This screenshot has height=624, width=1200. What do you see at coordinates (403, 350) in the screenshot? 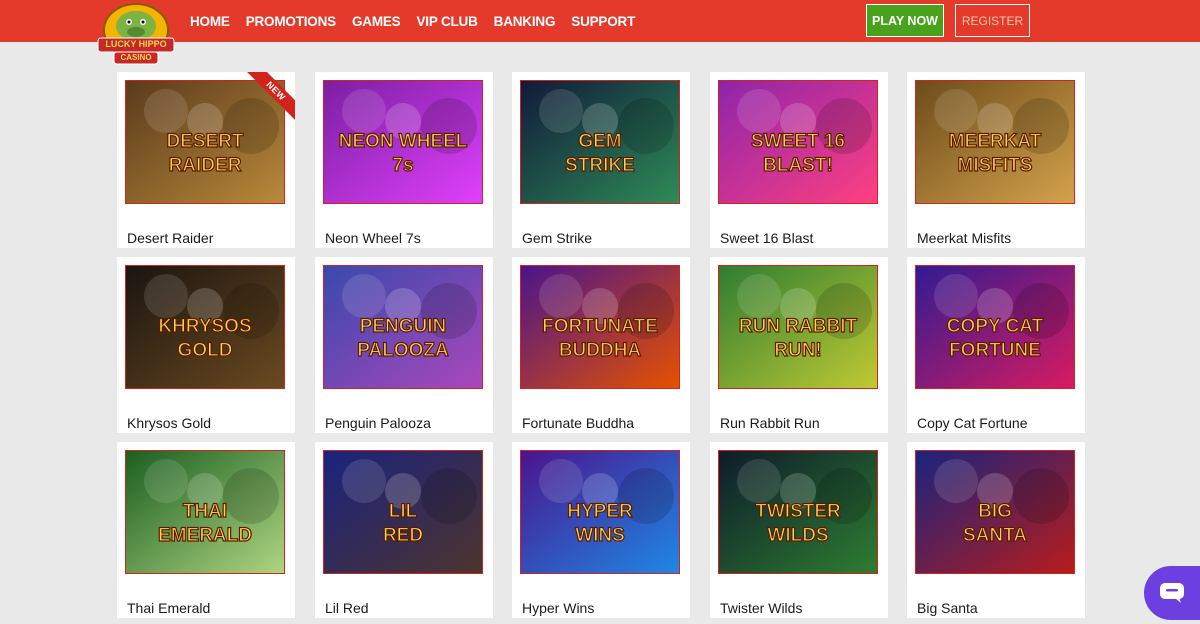
I see `game-logo-art-text: PALOOZA` at bounding box center [403, 350].